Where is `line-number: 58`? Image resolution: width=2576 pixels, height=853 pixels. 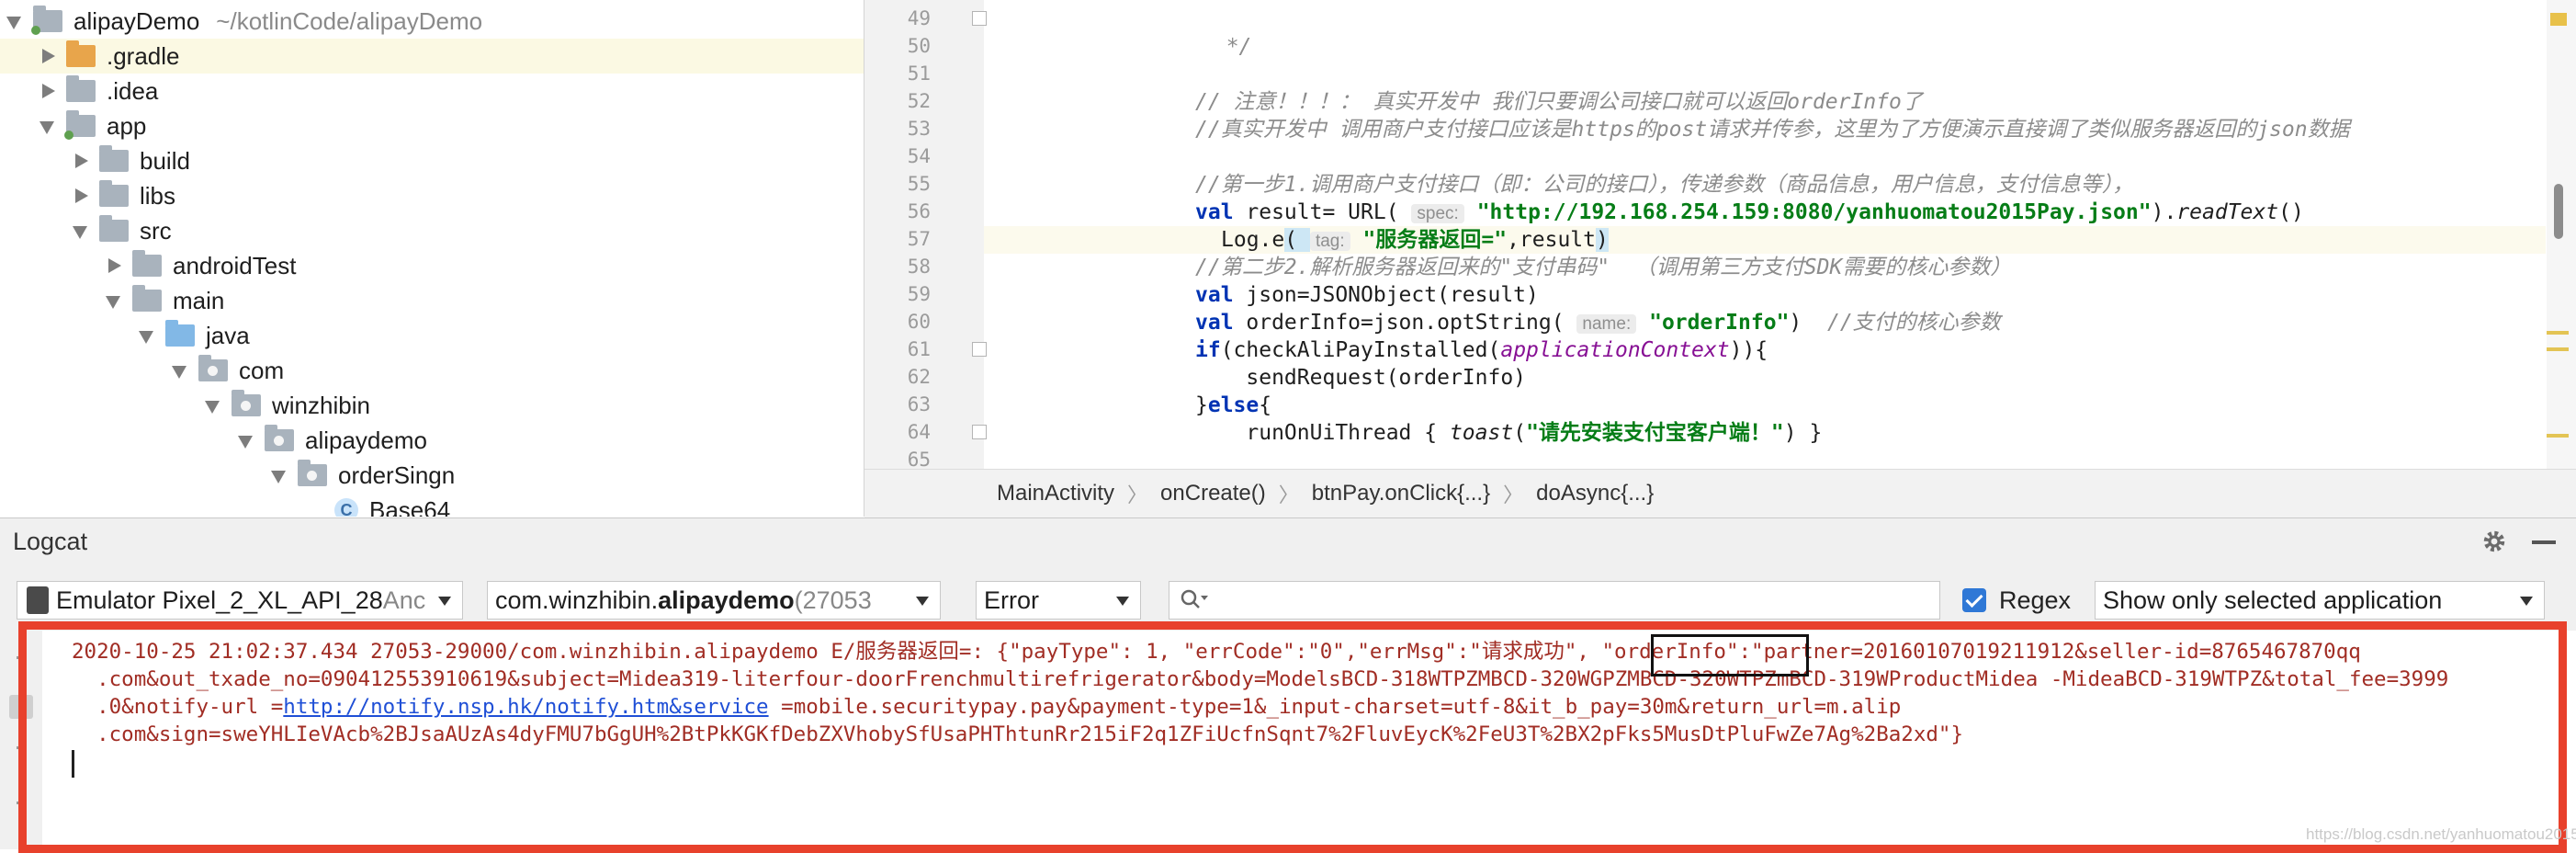 line-number: 58 is located at coordinates (919, 267).